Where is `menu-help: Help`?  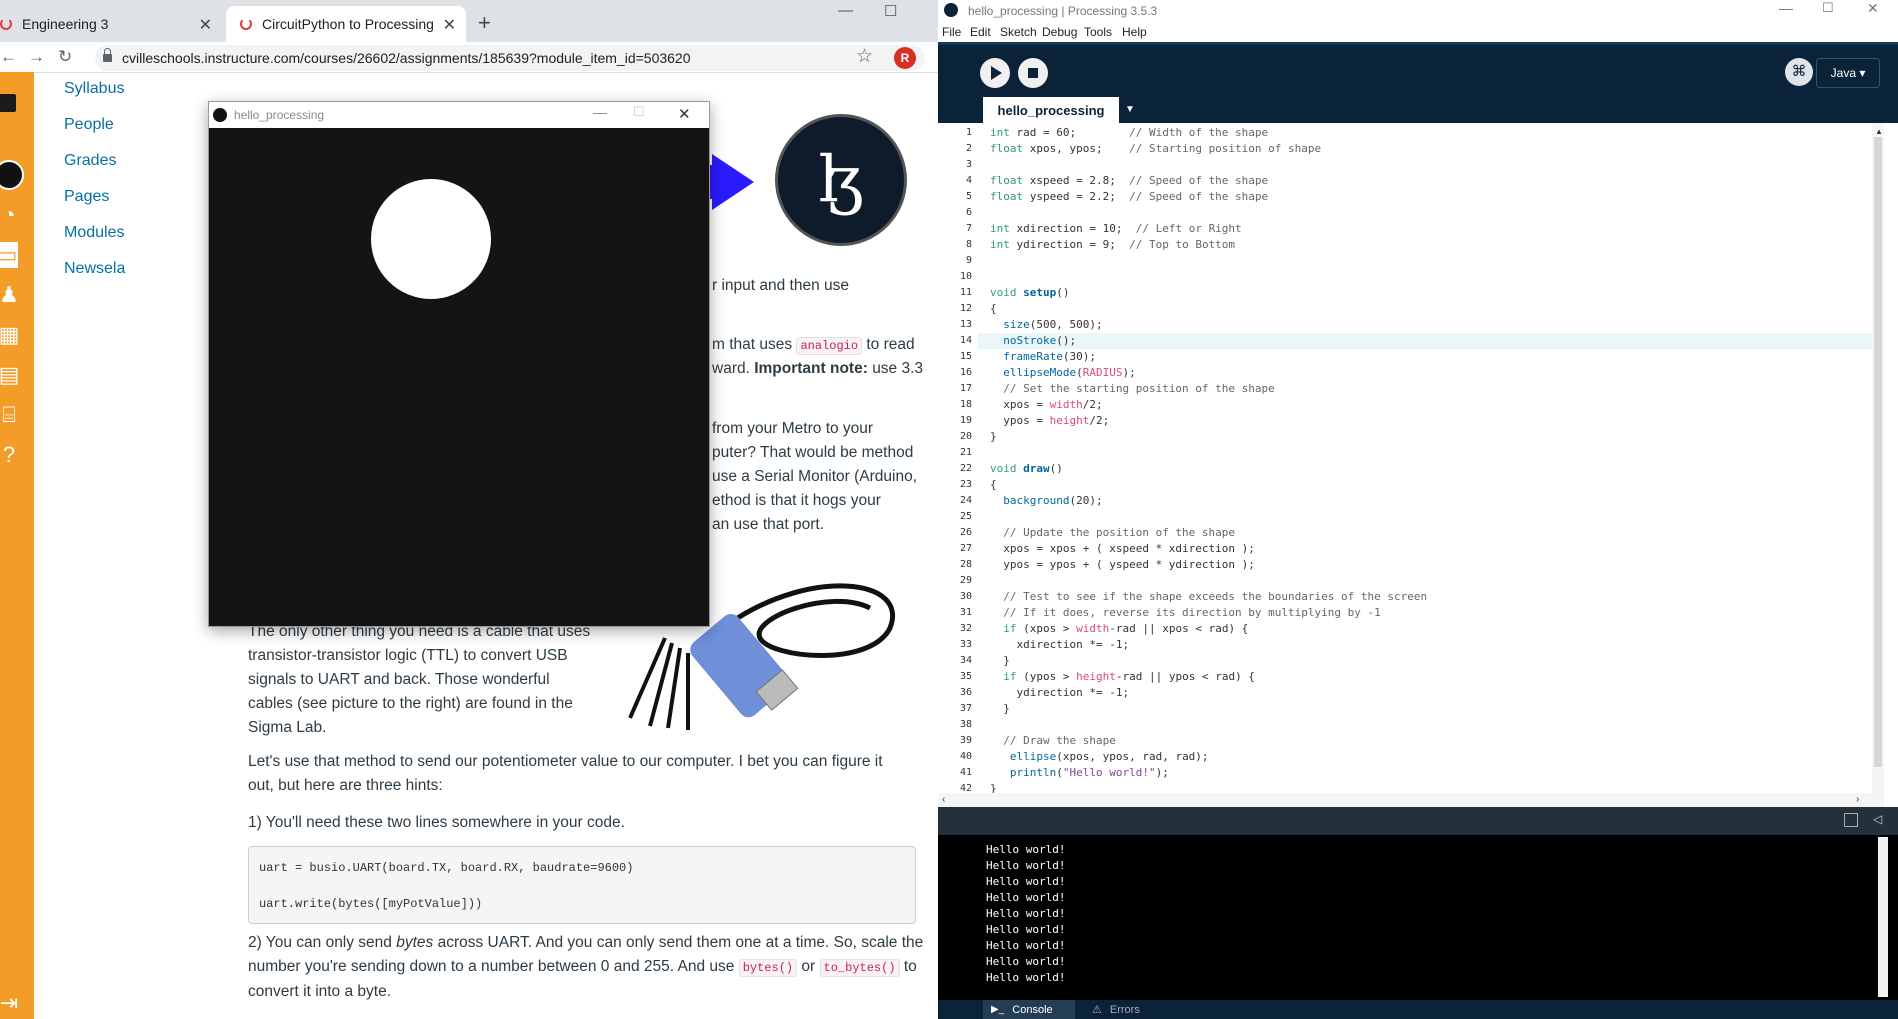
menu-help: Help is located at coordinates (1134, 32).